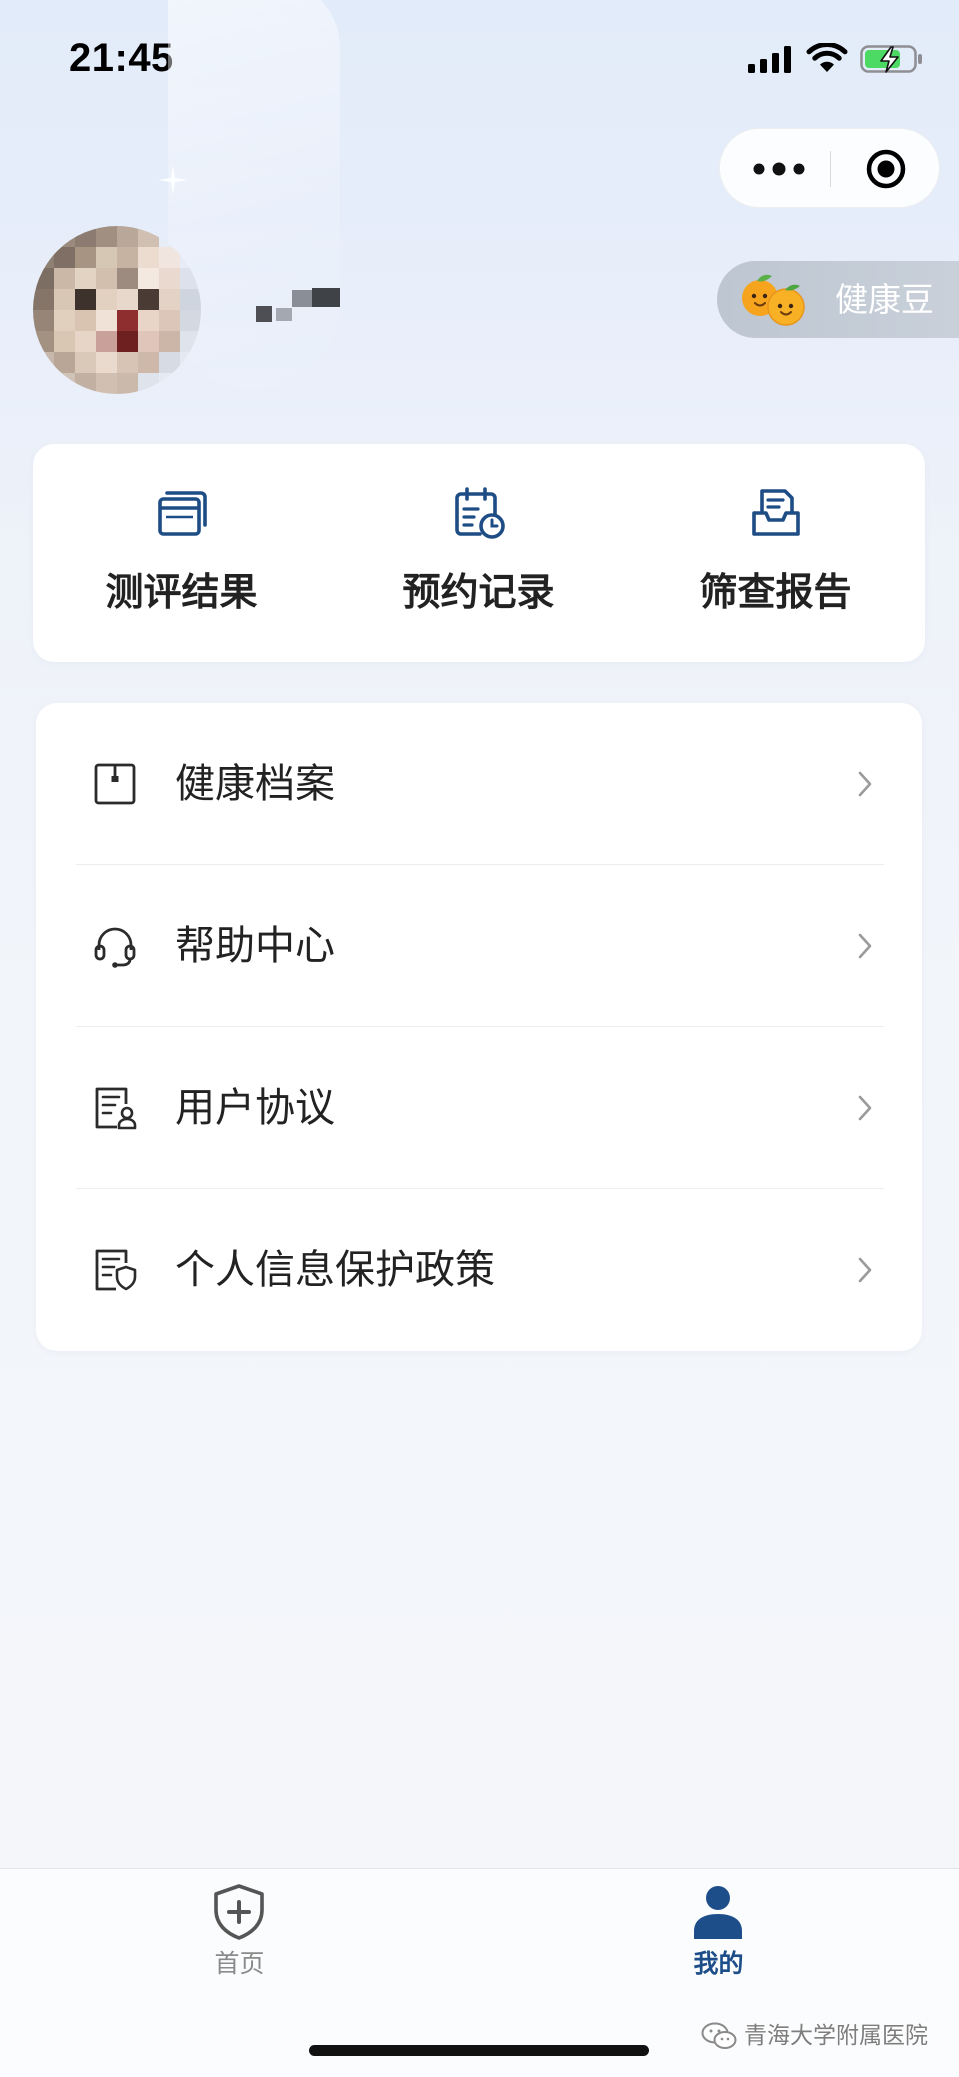  What do you see at coordinates (775, 592) in the screenshot?
I see `quick-action-label: 筛查报告` at bounding box center [775, 592].